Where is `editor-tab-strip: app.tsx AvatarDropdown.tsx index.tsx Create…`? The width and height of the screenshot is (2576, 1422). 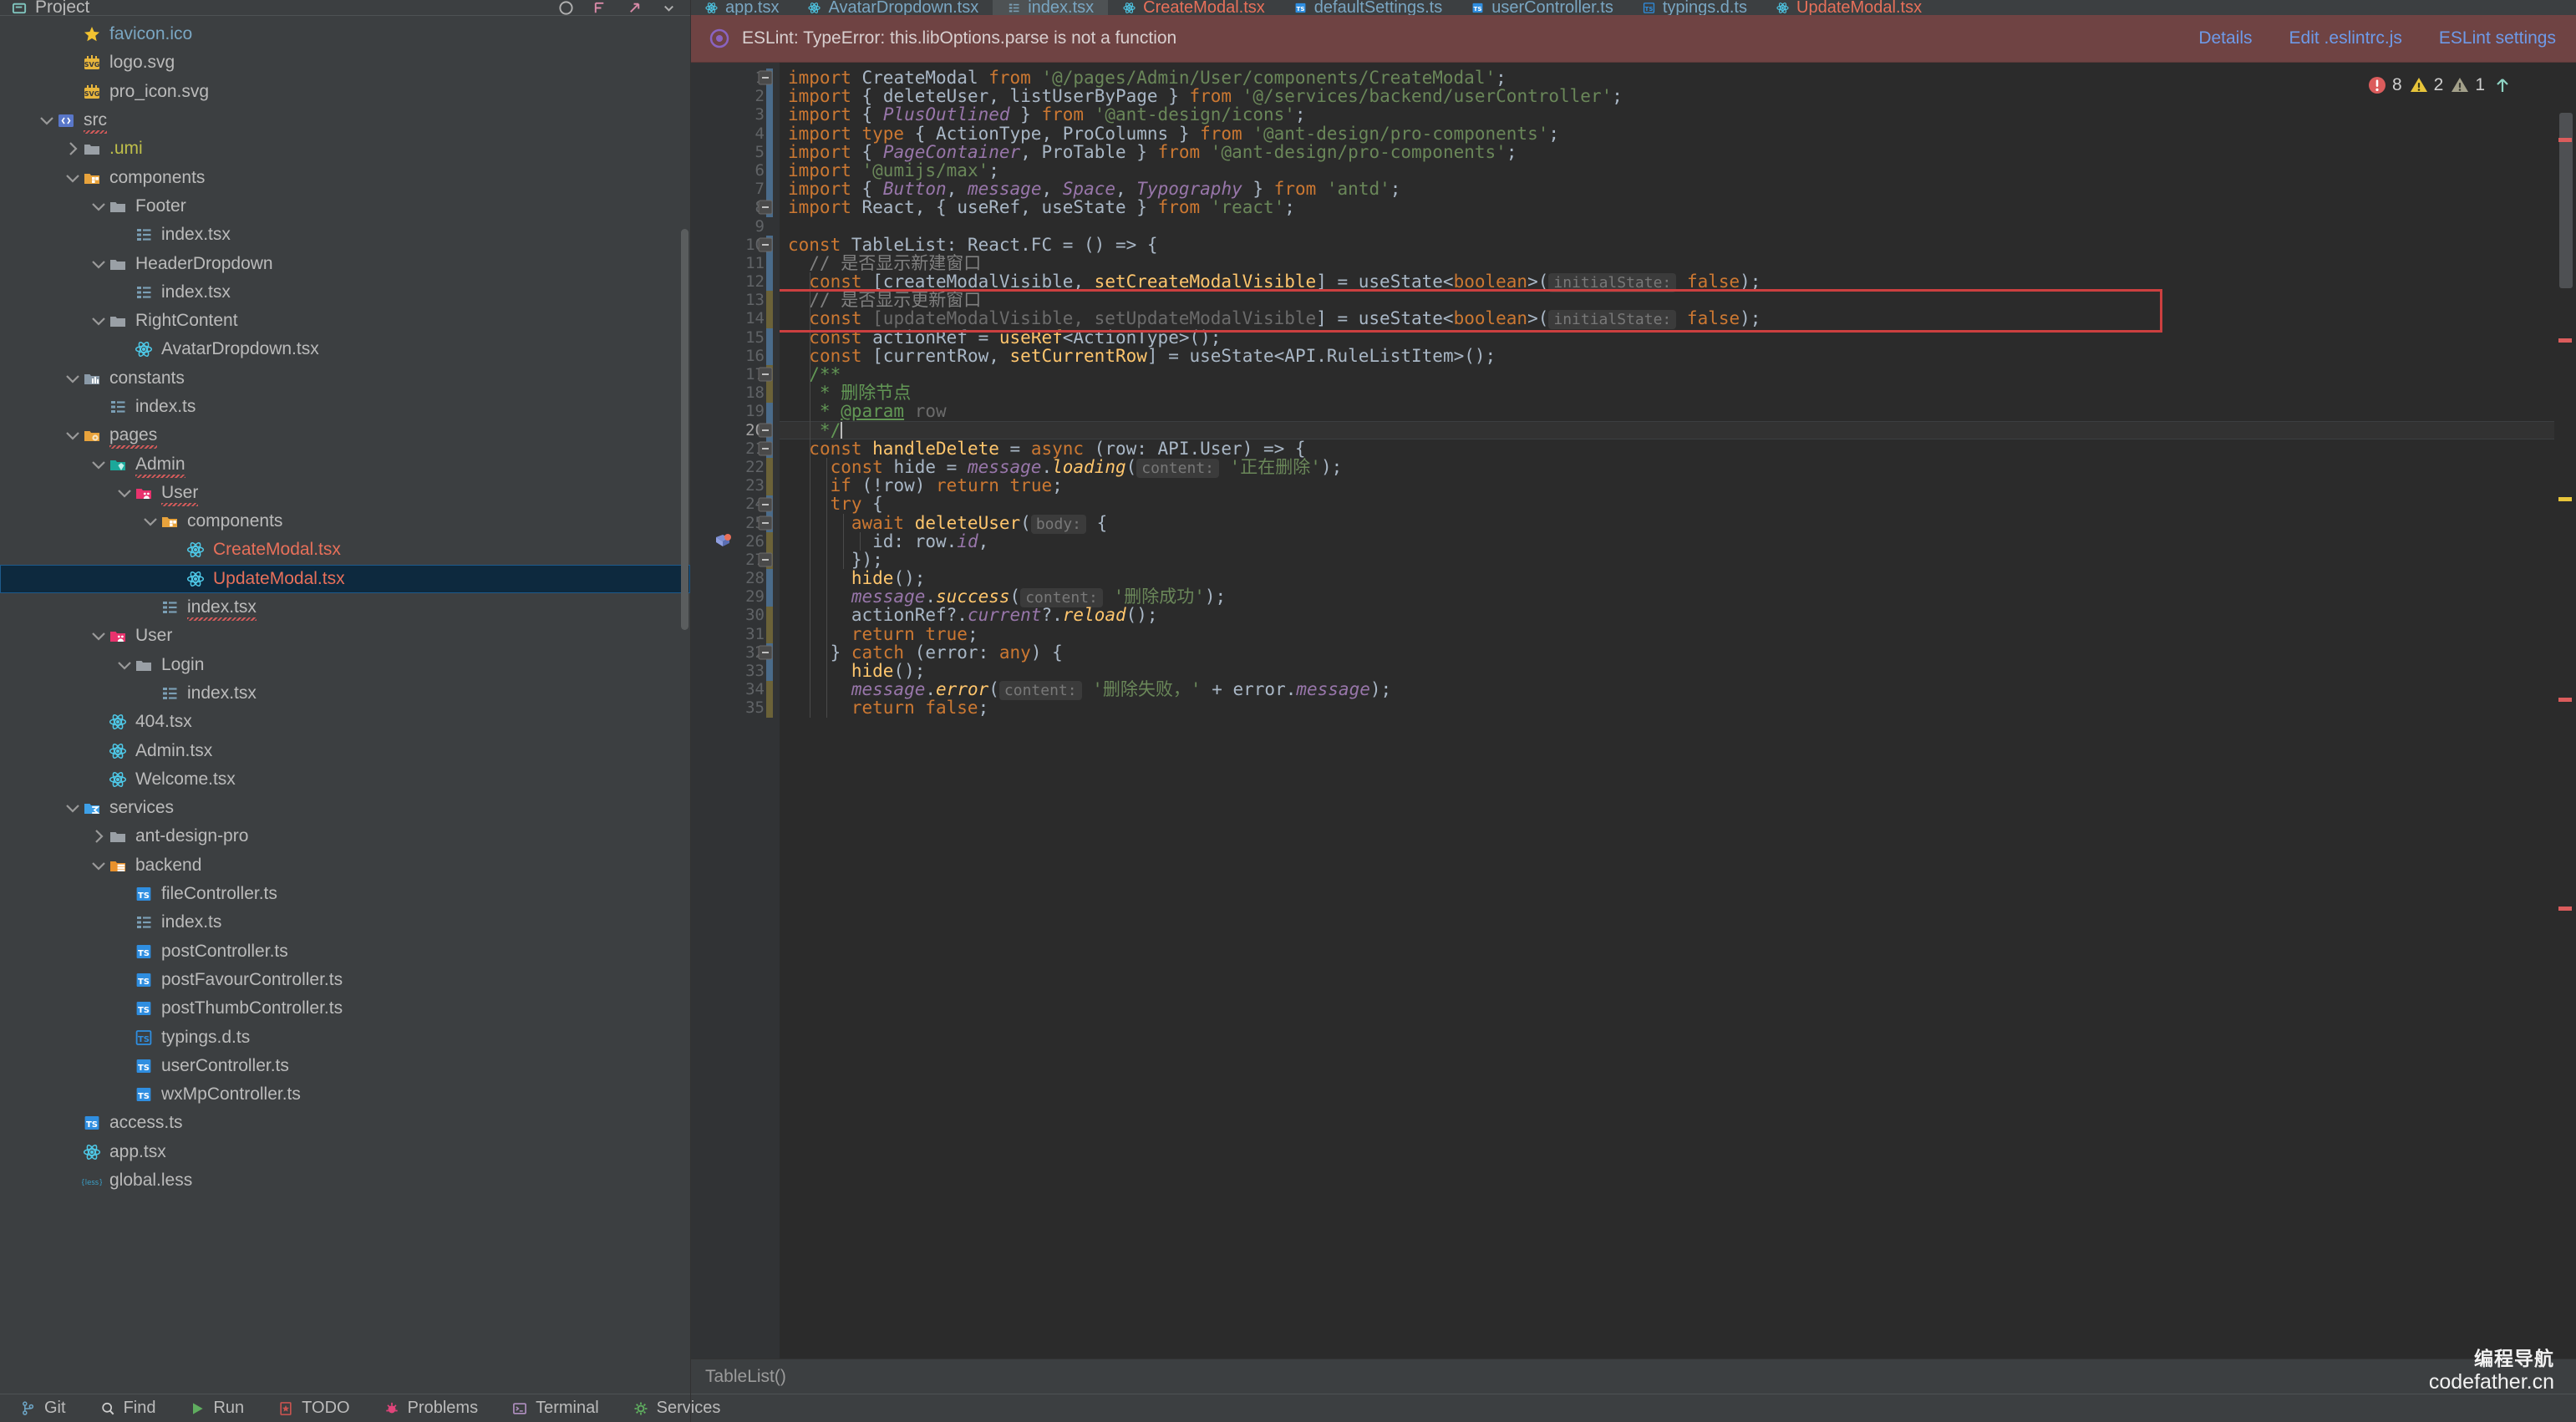
editor-tab-strip: app.tsx AvatarDropdown.tsx index.tsx Create… is located at coordinates (1633, 7).